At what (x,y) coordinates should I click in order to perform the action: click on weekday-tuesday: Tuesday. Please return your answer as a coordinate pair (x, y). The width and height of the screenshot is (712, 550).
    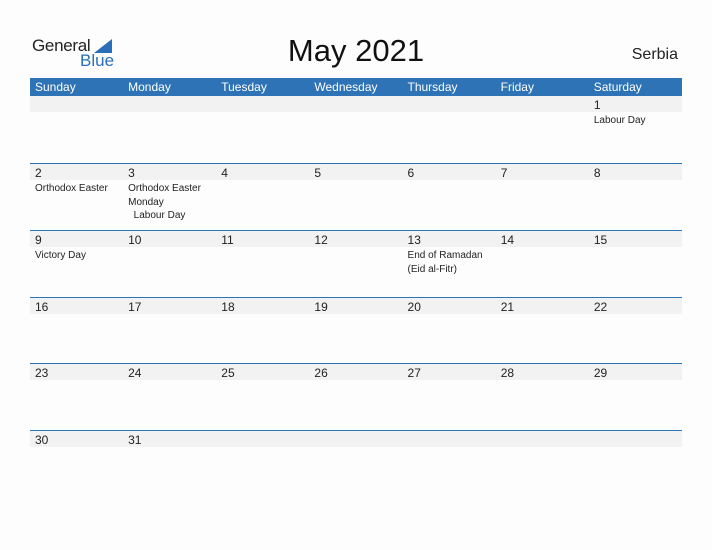
    Looking at the image, I should click on (244, 87).